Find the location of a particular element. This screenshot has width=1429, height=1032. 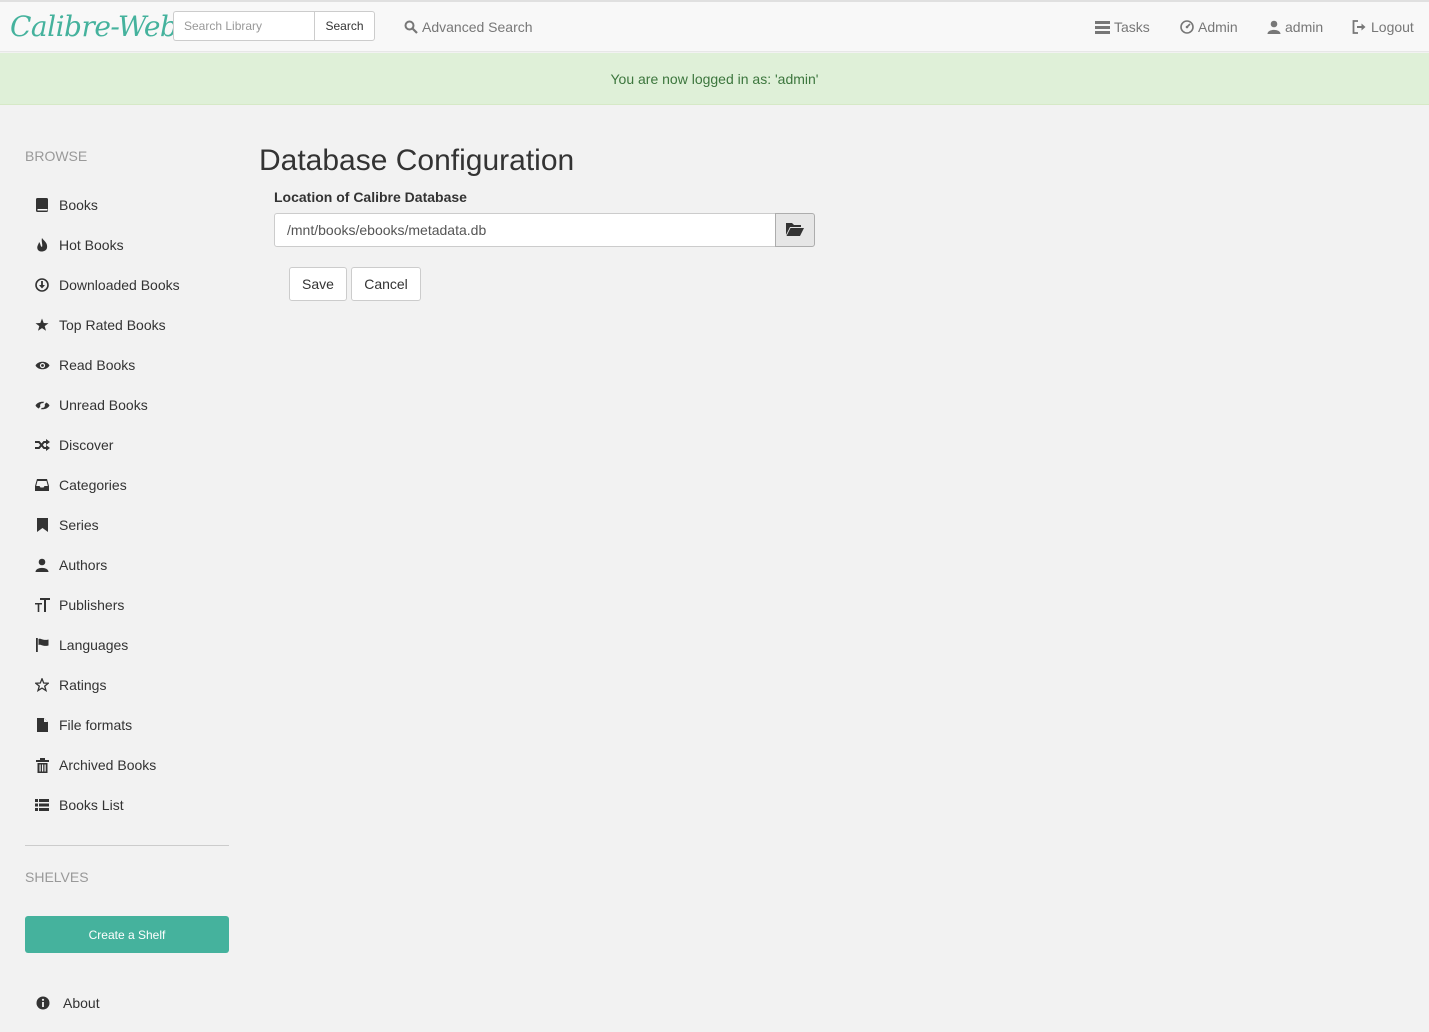

book-icon is located at coordinates (42, 205).